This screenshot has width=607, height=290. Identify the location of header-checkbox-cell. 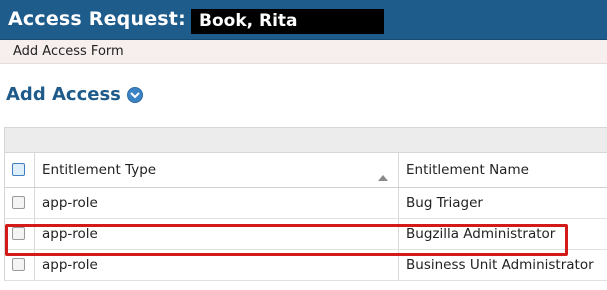
(19, 170).